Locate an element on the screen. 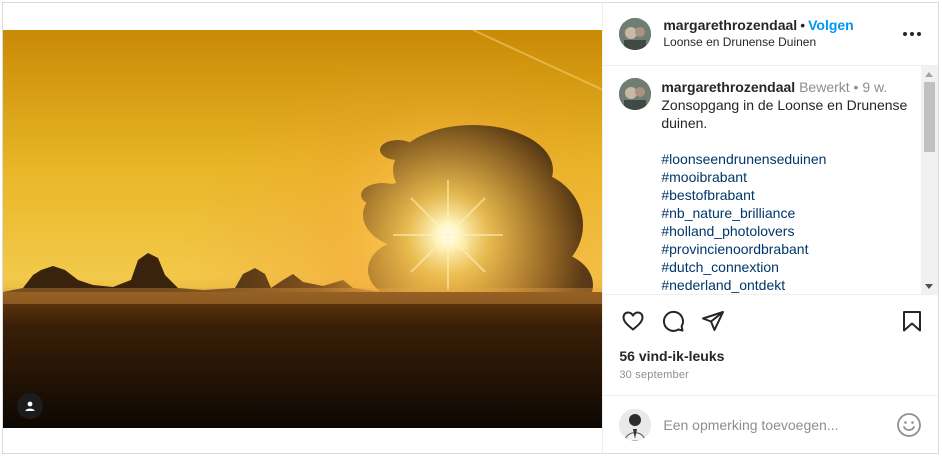 This screenshot has width=942, height=457. hashtag-link: #nb_nature_brilliance is located at coordinates (791, 213).